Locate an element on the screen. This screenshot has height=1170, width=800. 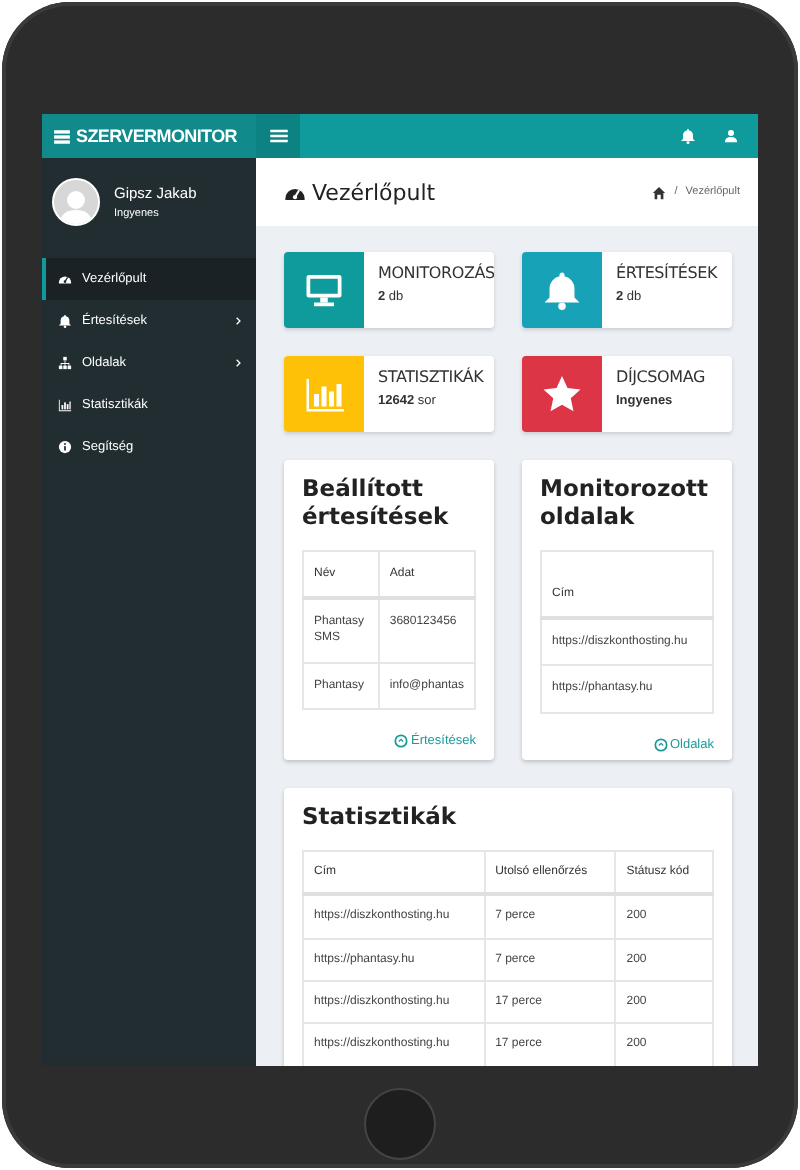
menu-icon is located at coordinates (278, 136).